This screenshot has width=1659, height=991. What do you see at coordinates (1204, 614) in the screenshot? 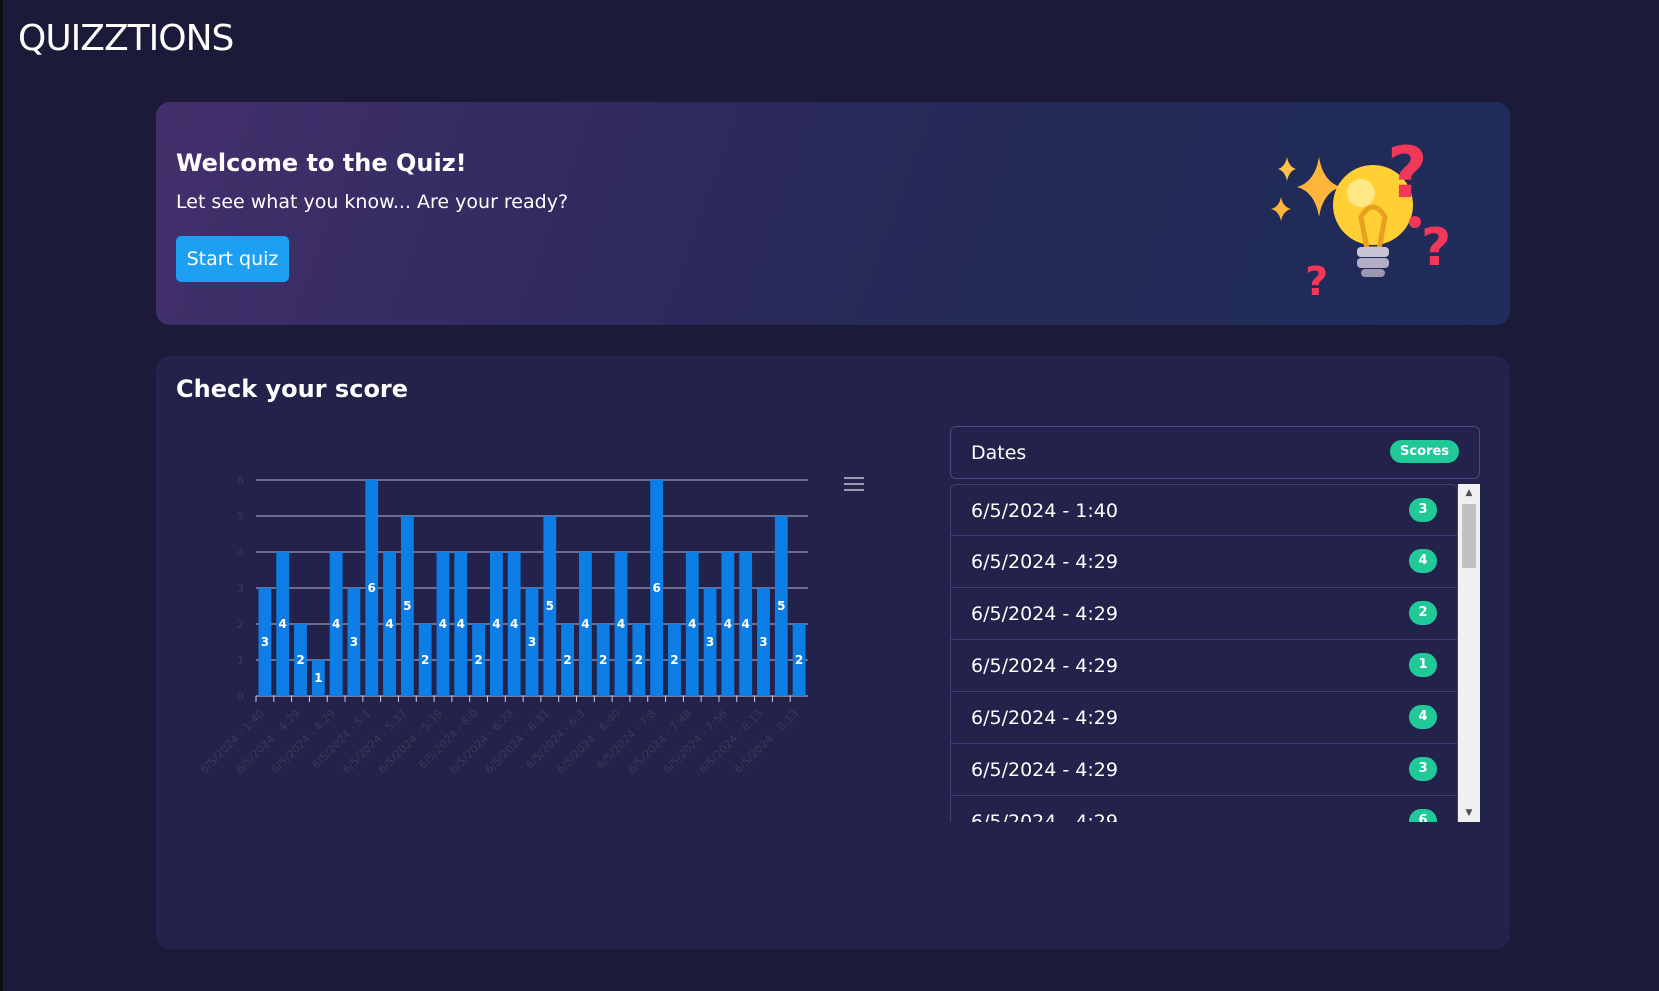
I see `score-list-item: 6/5/2024 - 4:29 2` at bounding box center [1204, 614].